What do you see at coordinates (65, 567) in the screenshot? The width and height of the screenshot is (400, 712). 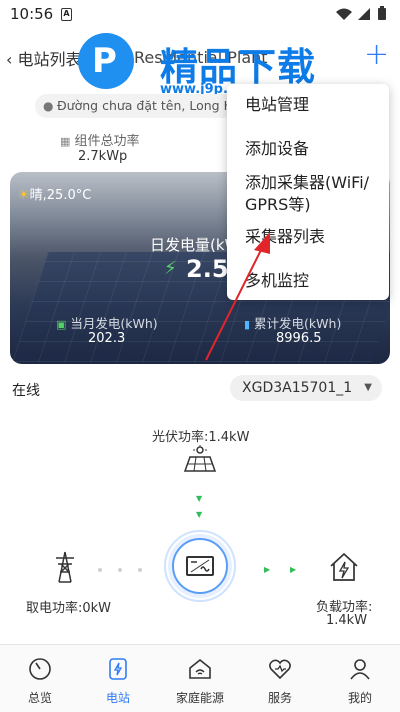 I see `power-tower-icon` at bounding box center [65, 567].